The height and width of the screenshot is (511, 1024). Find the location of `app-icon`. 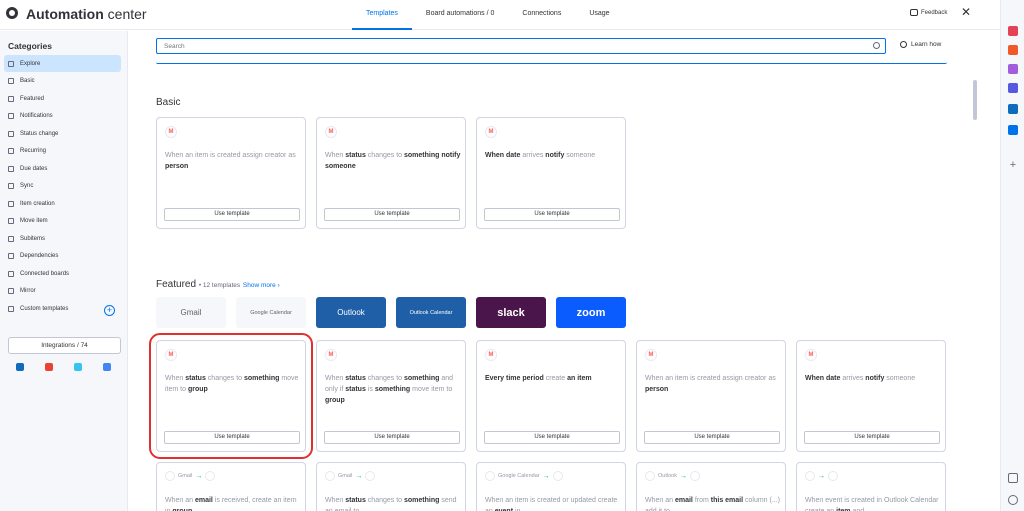

app-icon is located at coordinates (1013, 31).